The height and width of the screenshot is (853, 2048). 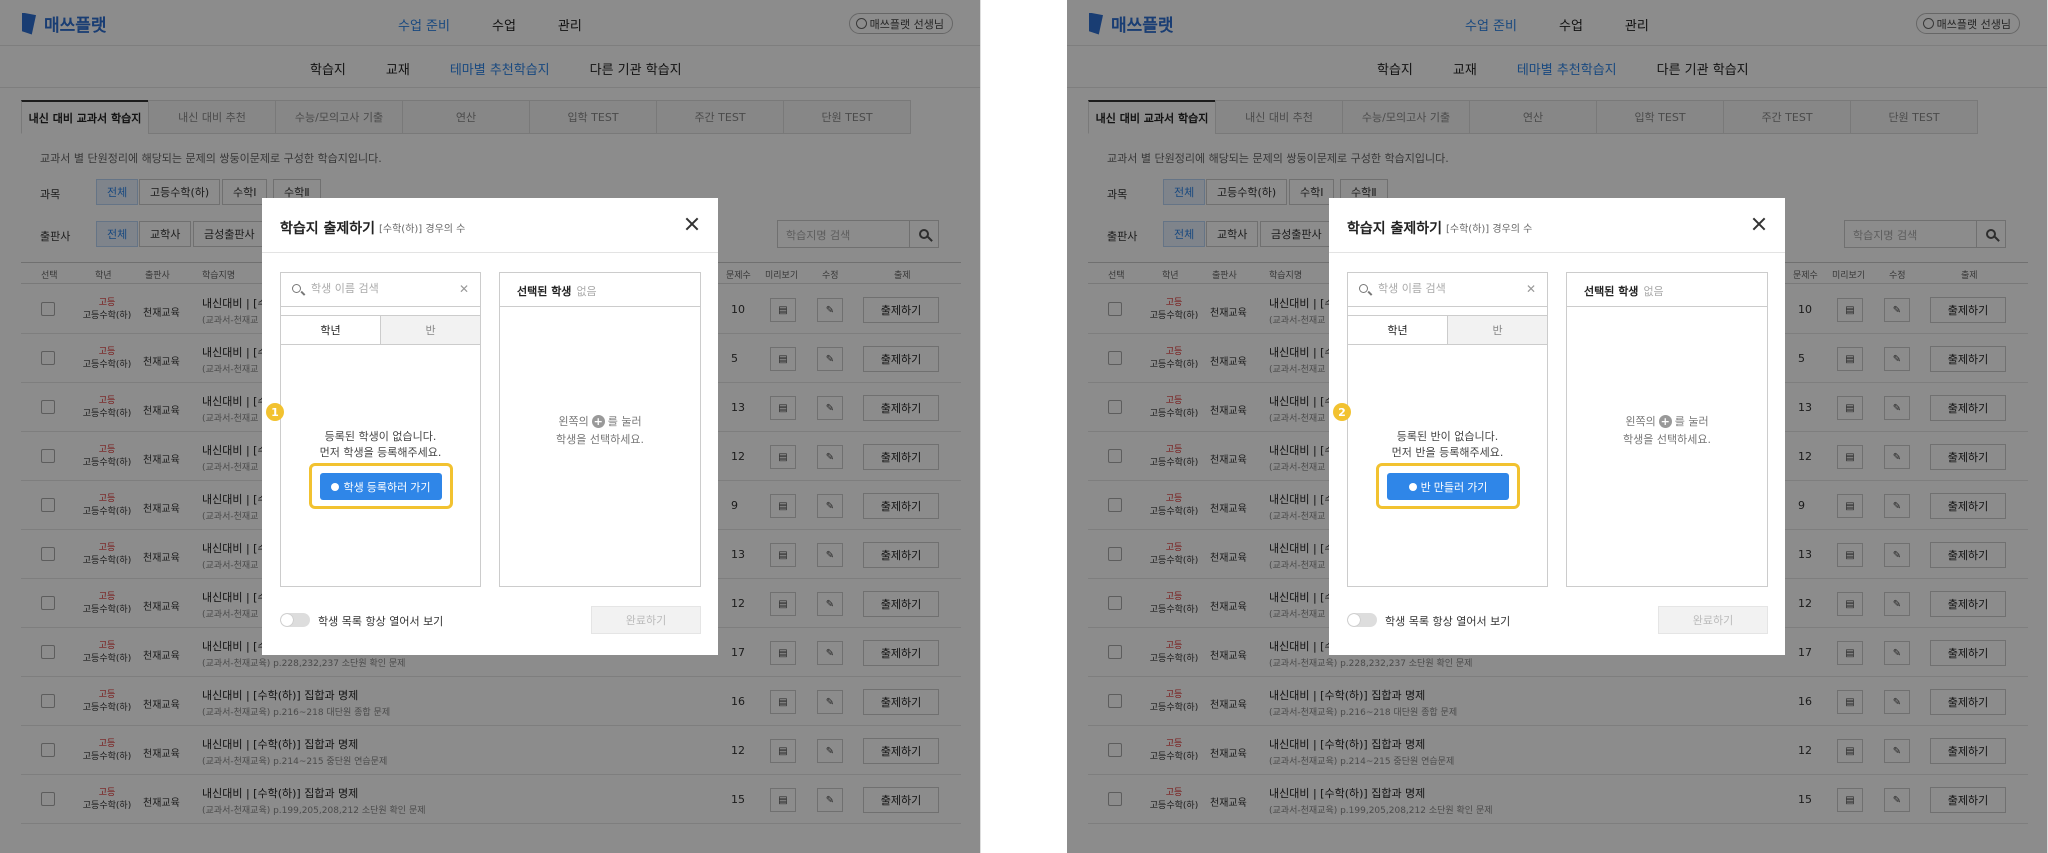 I want to click on register-cta-button: 학생 등록하러 가기, so click(x=381, y=486).